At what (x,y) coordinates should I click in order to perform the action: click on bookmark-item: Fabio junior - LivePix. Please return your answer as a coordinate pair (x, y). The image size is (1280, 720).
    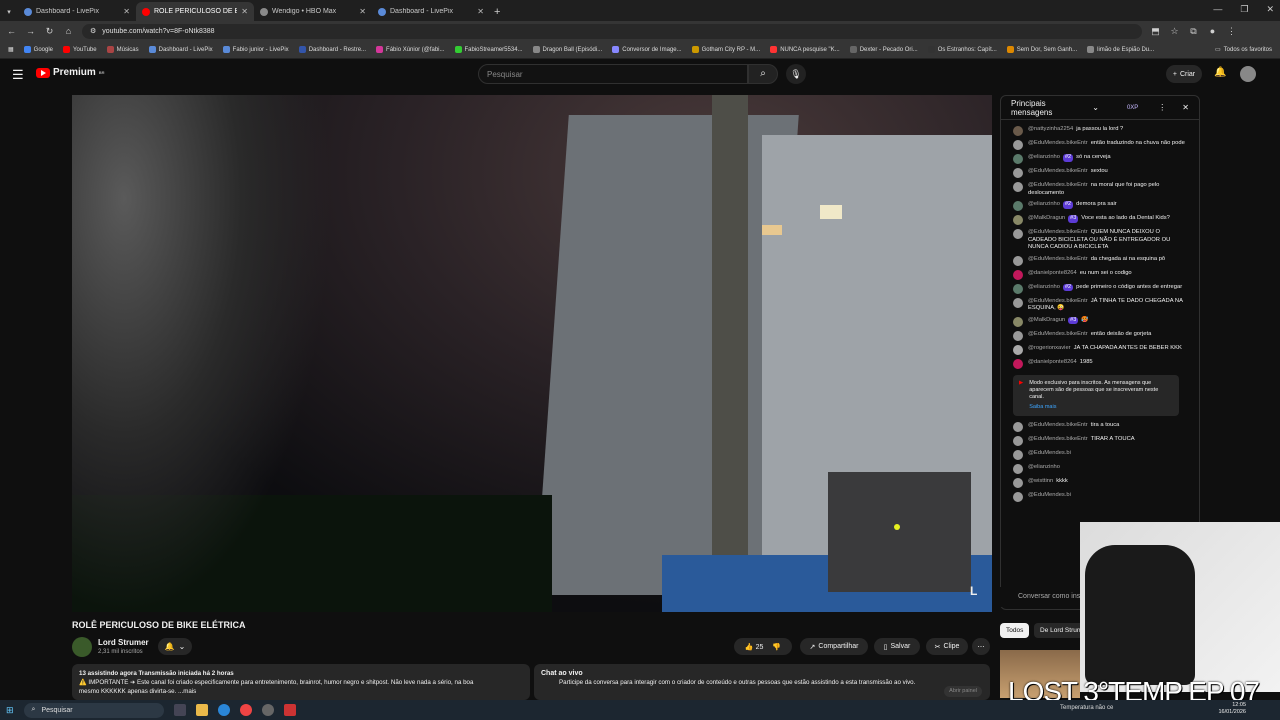
    Looking at the image, I should click on (255, 49).